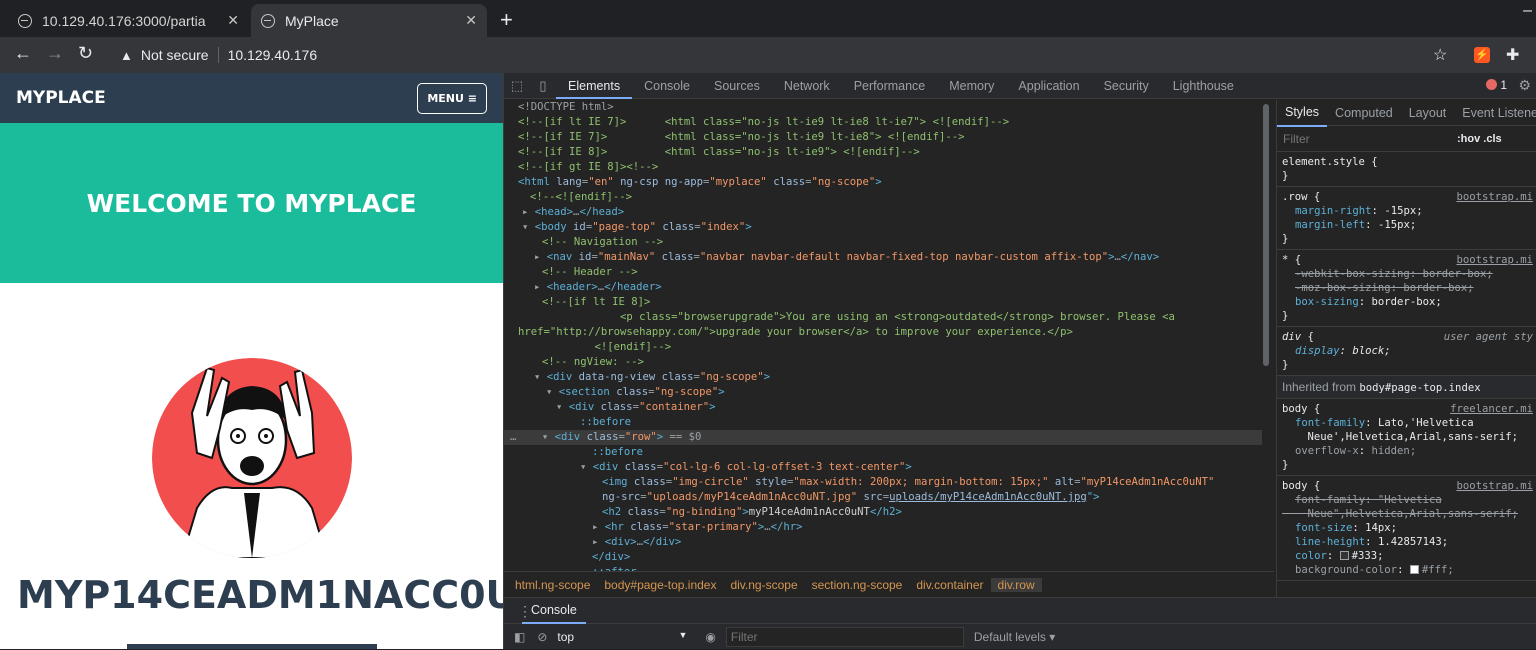 The height and width of the screenshot is (650, 1536). I want to click on dom-node: ▾ <div data-ng-view class="ng-scope">, so click(883, 377).